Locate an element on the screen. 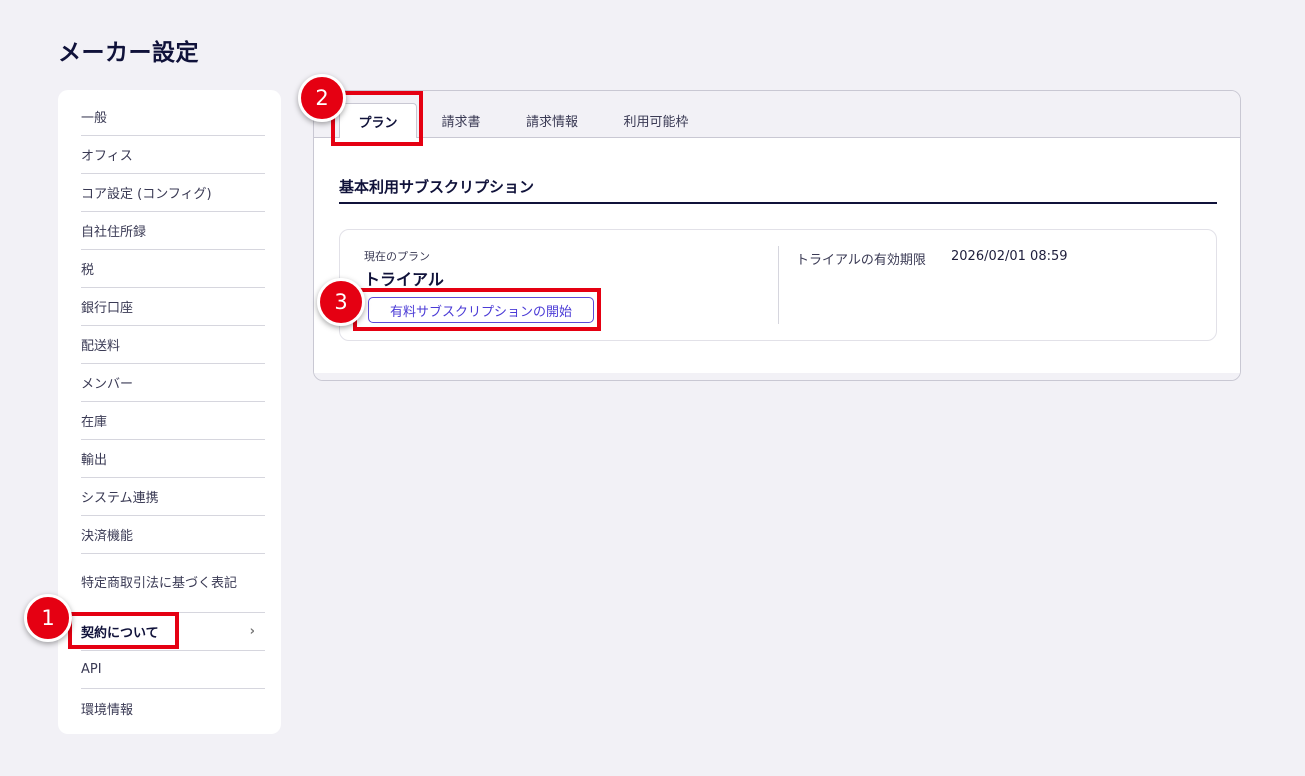 The height and width of the screenshot is (776, 1305). sidebar-item-tax: 税 is located at coordinates (173, 269).